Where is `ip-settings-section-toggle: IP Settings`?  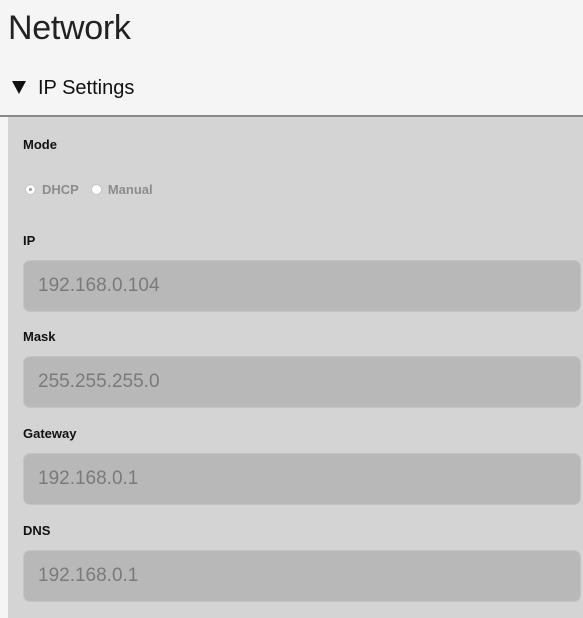 ip-settings-section-toggle: IP Settings is located at coordinates (291, 89).